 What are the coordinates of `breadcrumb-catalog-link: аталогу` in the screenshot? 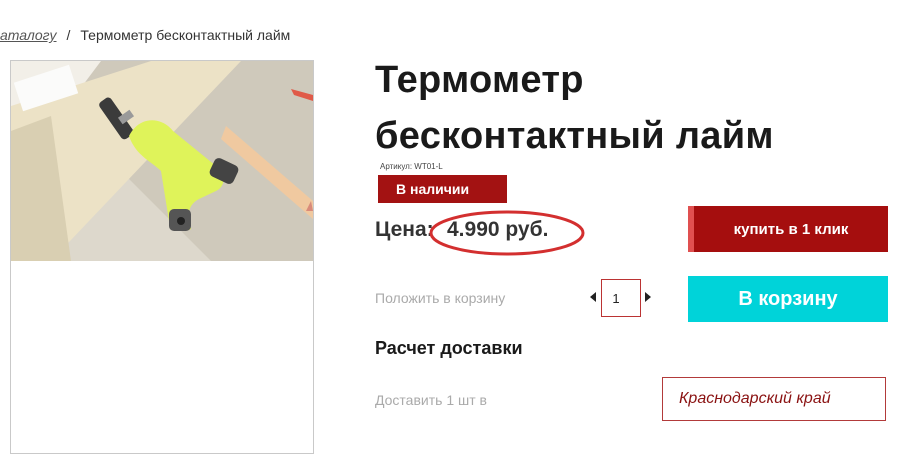 It's located at (28, 35).